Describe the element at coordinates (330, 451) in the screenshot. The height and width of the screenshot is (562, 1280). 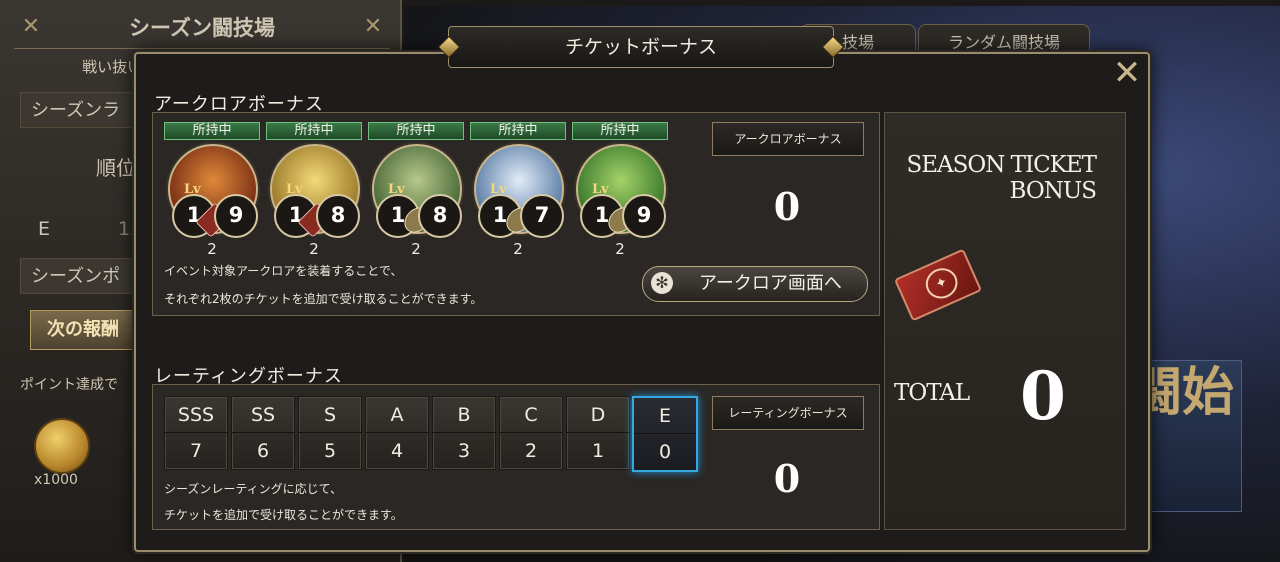
I see `rank-value: 5` at that location.